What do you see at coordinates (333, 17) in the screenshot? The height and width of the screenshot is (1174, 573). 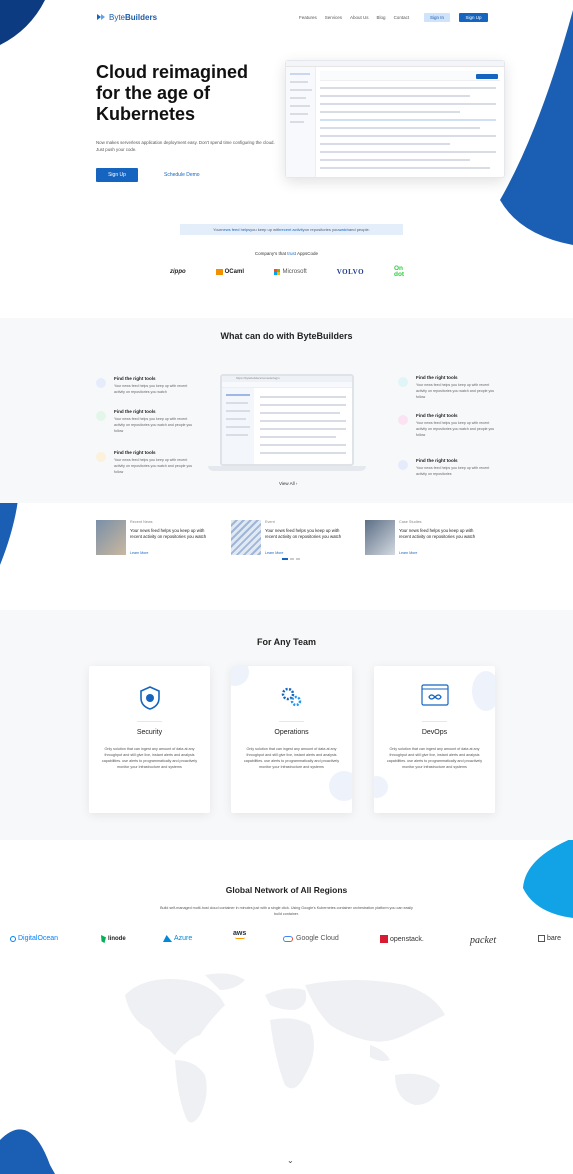 I see `nav-item-services: Services` at bounding box center [333, 17].